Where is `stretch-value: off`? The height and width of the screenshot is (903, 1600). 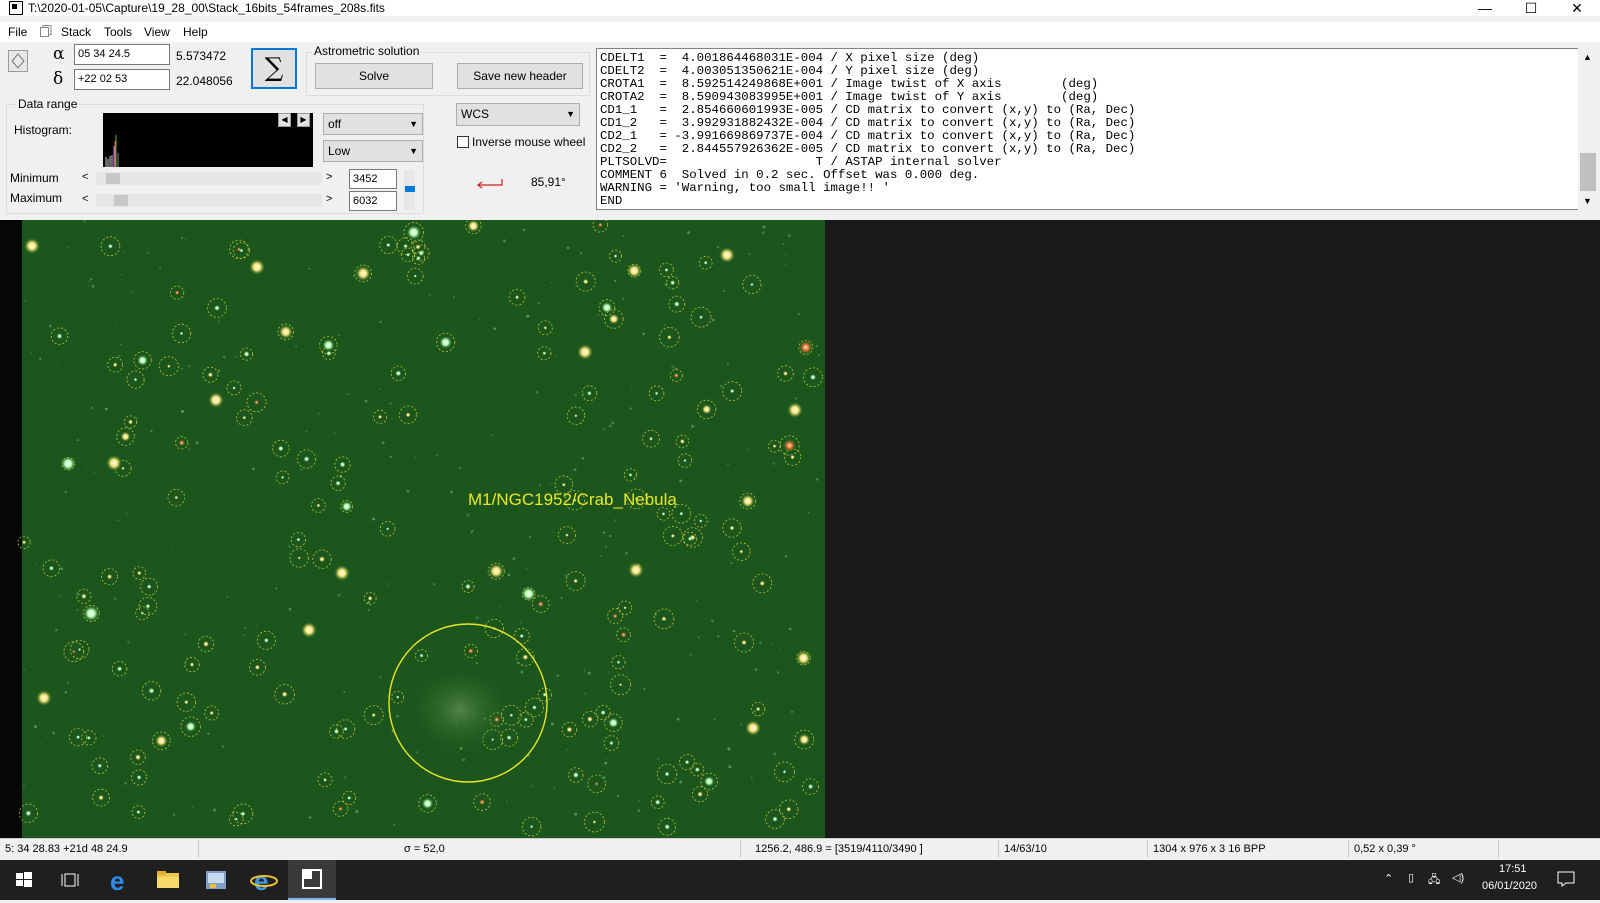 stretch-value: off is located at coordinates (335, 124).